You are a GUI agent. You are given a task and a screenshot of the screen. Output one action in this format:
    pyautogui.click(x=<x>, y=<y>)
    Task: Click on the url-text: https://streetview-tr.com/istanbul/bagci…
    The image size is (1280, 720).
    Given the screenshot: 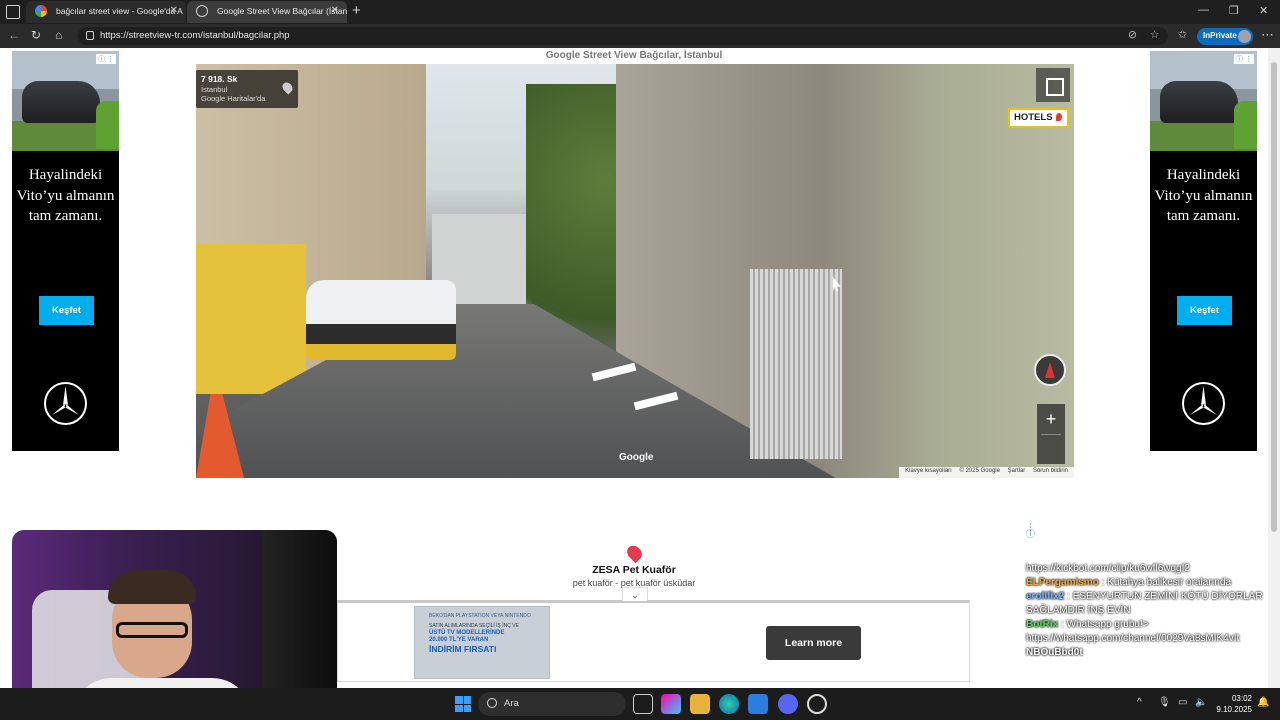 What is the action you would take?
    pyautogui.click(x=195, y=35)
    